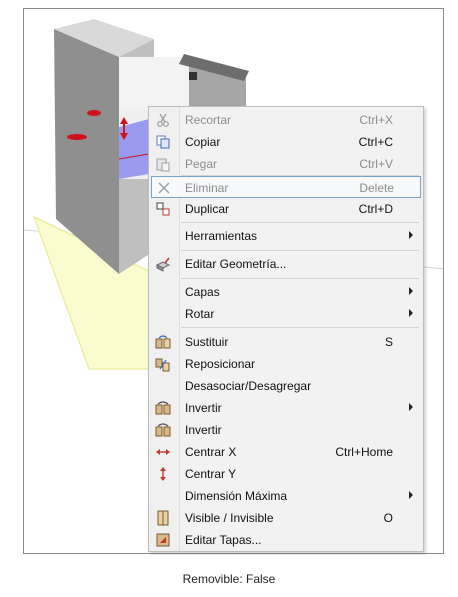  I want to click on status-caption: Removible: False, so click(229, 579).